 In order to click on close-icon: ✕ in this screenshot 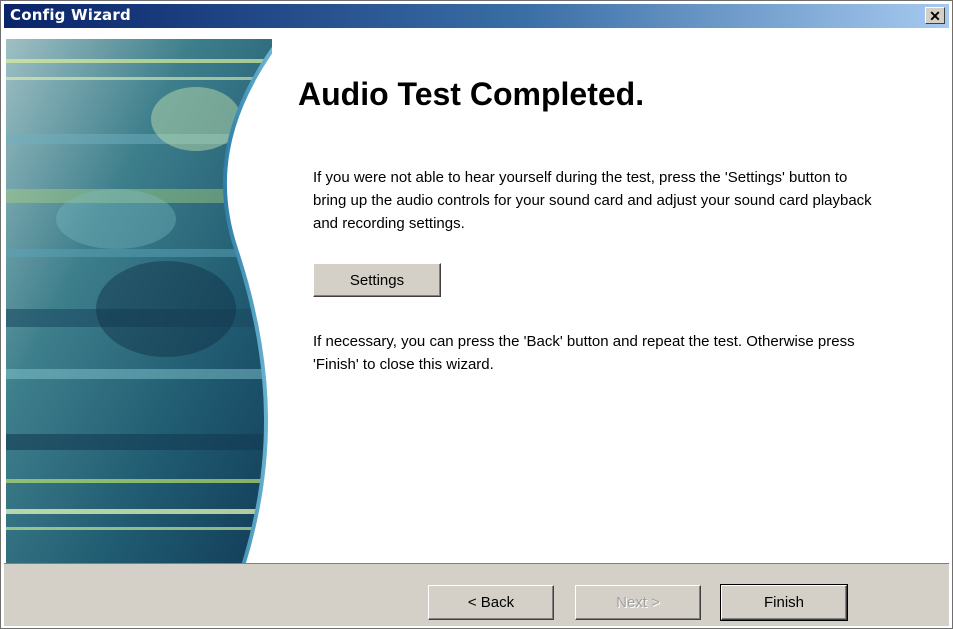, I will do `click(935, 15)`.